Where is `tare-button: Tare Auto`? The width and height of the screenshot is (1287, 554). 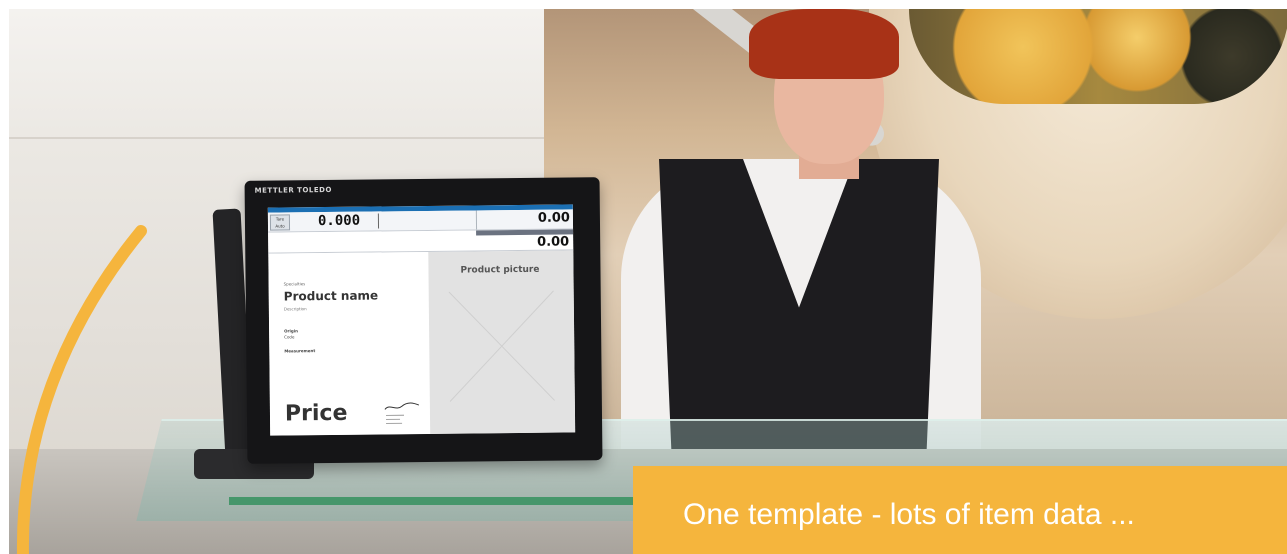
tare-button: Tare Auto is located at coordinates (280, 222).